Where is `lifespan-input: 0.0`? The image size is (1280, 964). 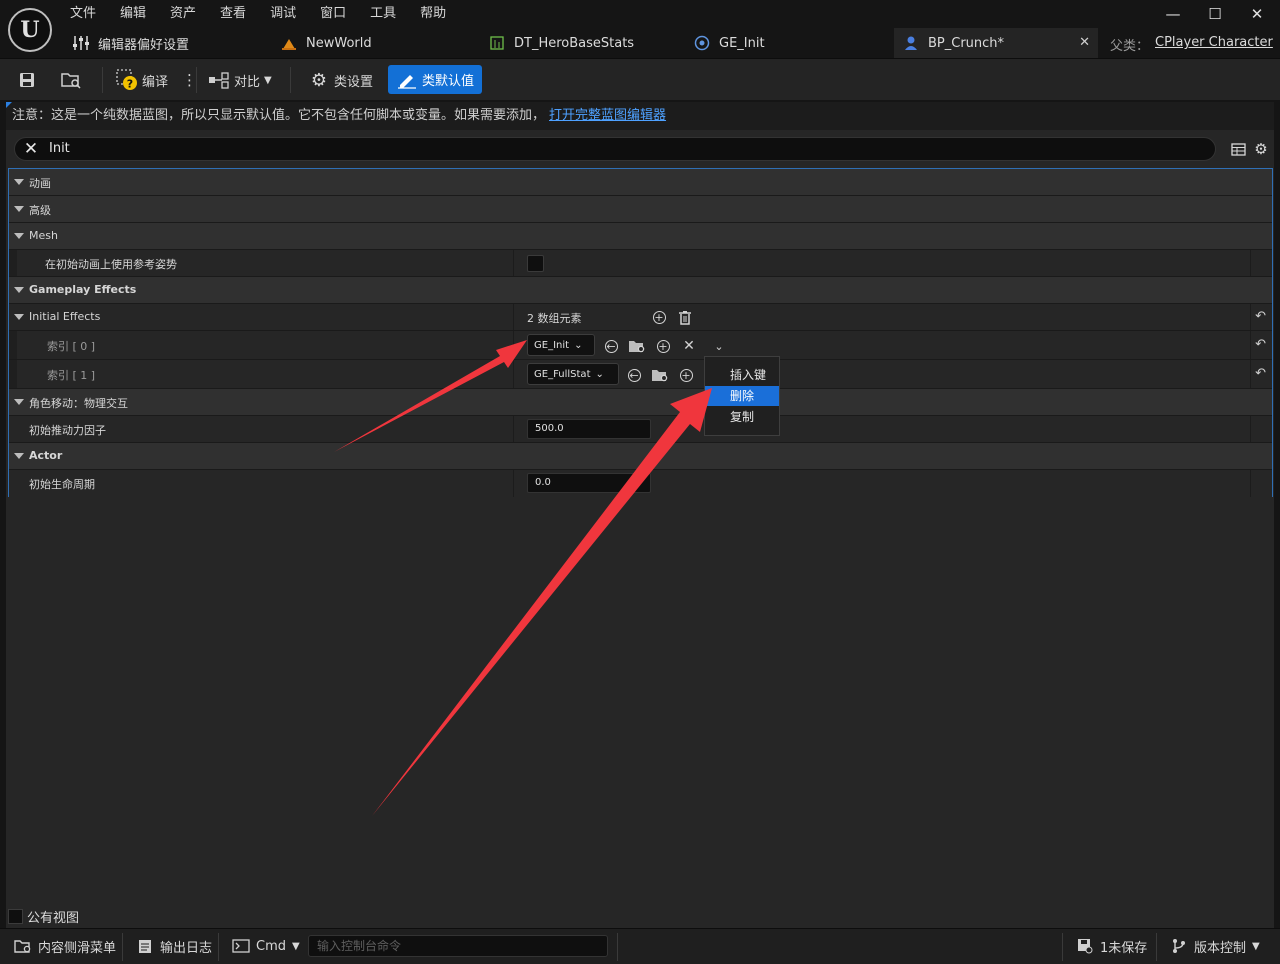 lifespan-input: 0.0 is located at coordinates (589, 483).